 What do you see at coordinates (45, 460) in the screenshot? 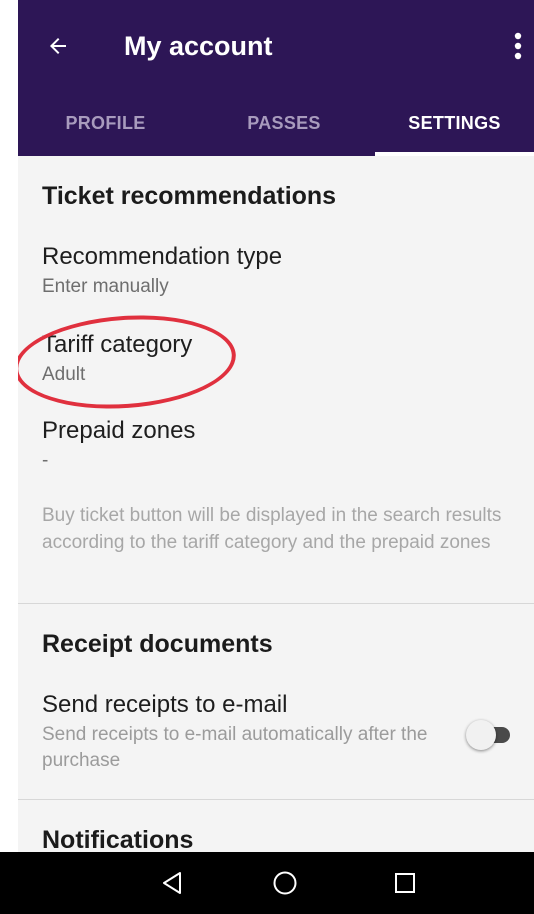
I see `prepaid-zones-value: -` at bounding box center [45, 460].